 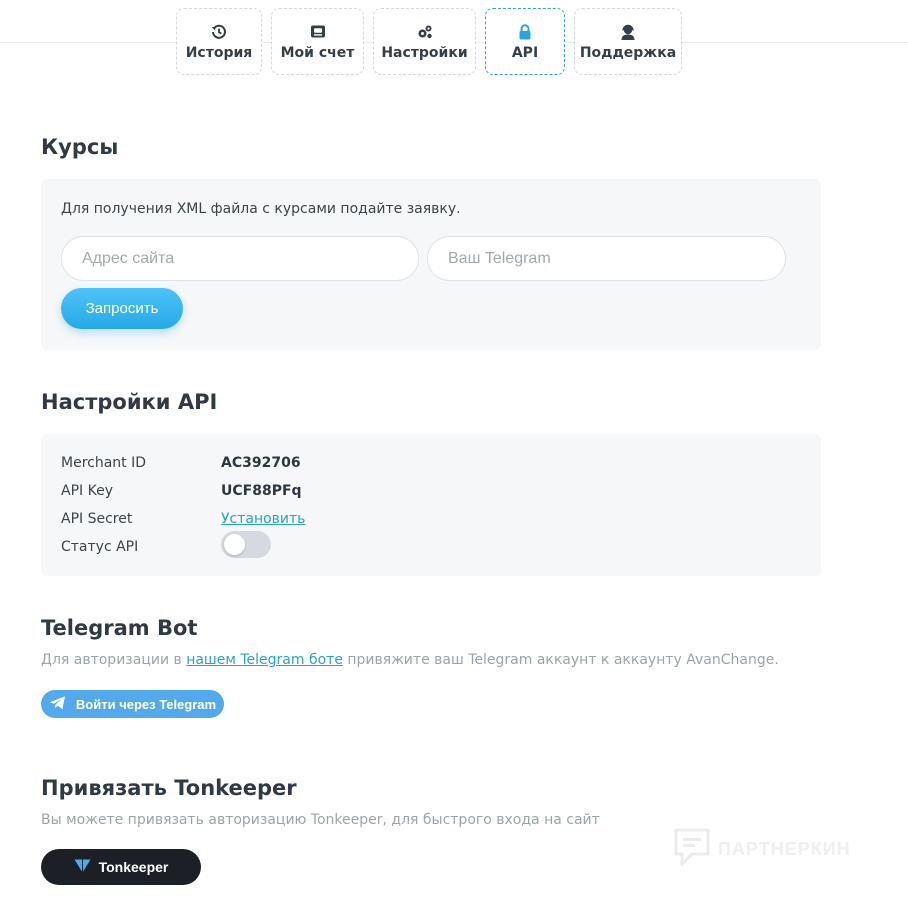 I want to click on tonkeeper-logo-icon, so click(x=82, y=867).